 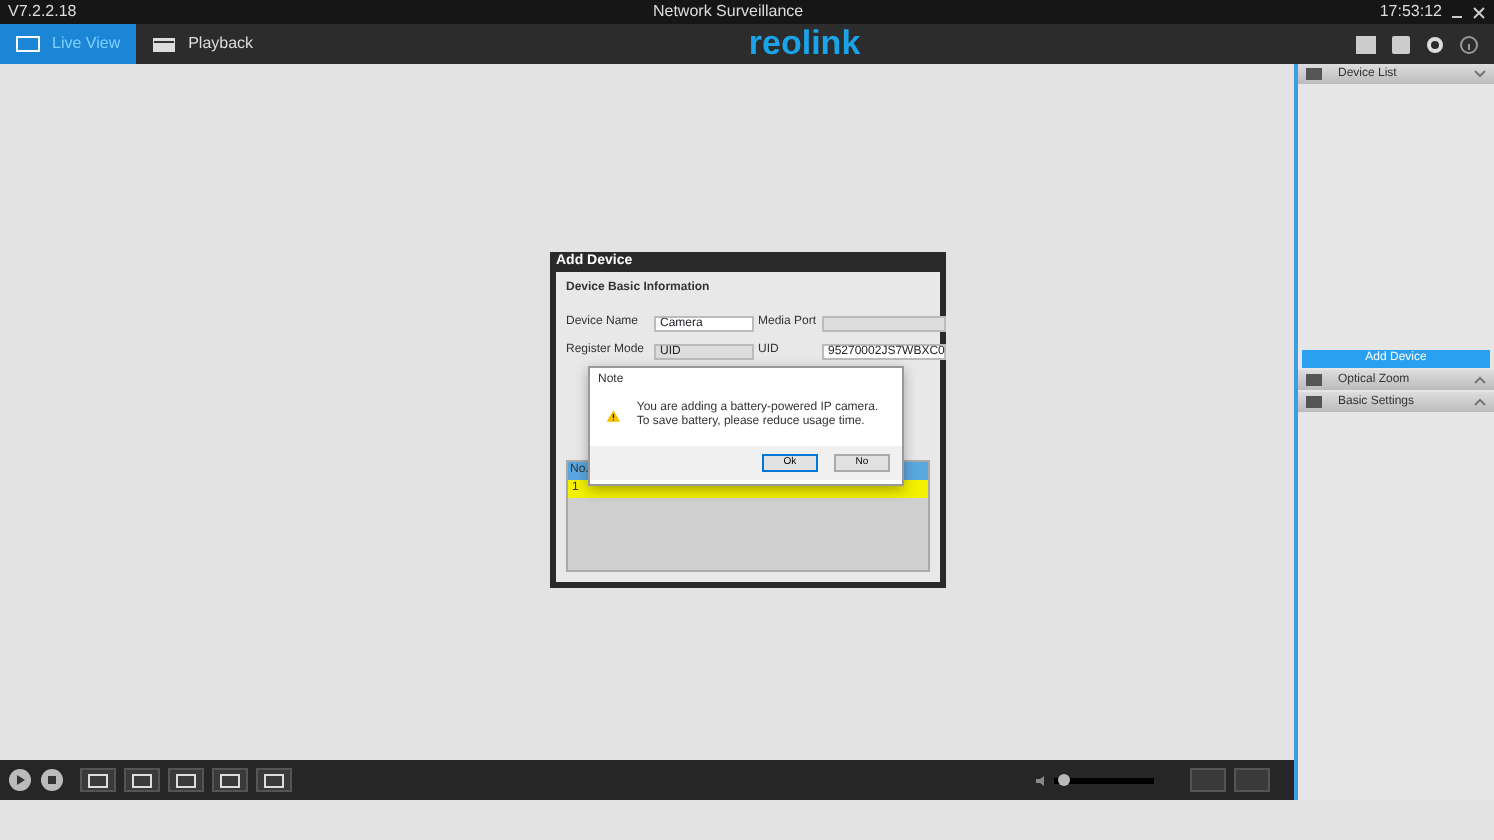 What do you see at coordinates (804, 44) in the screenshot?
I see `brand-logo: reolink` at bounding box center [804, 44].